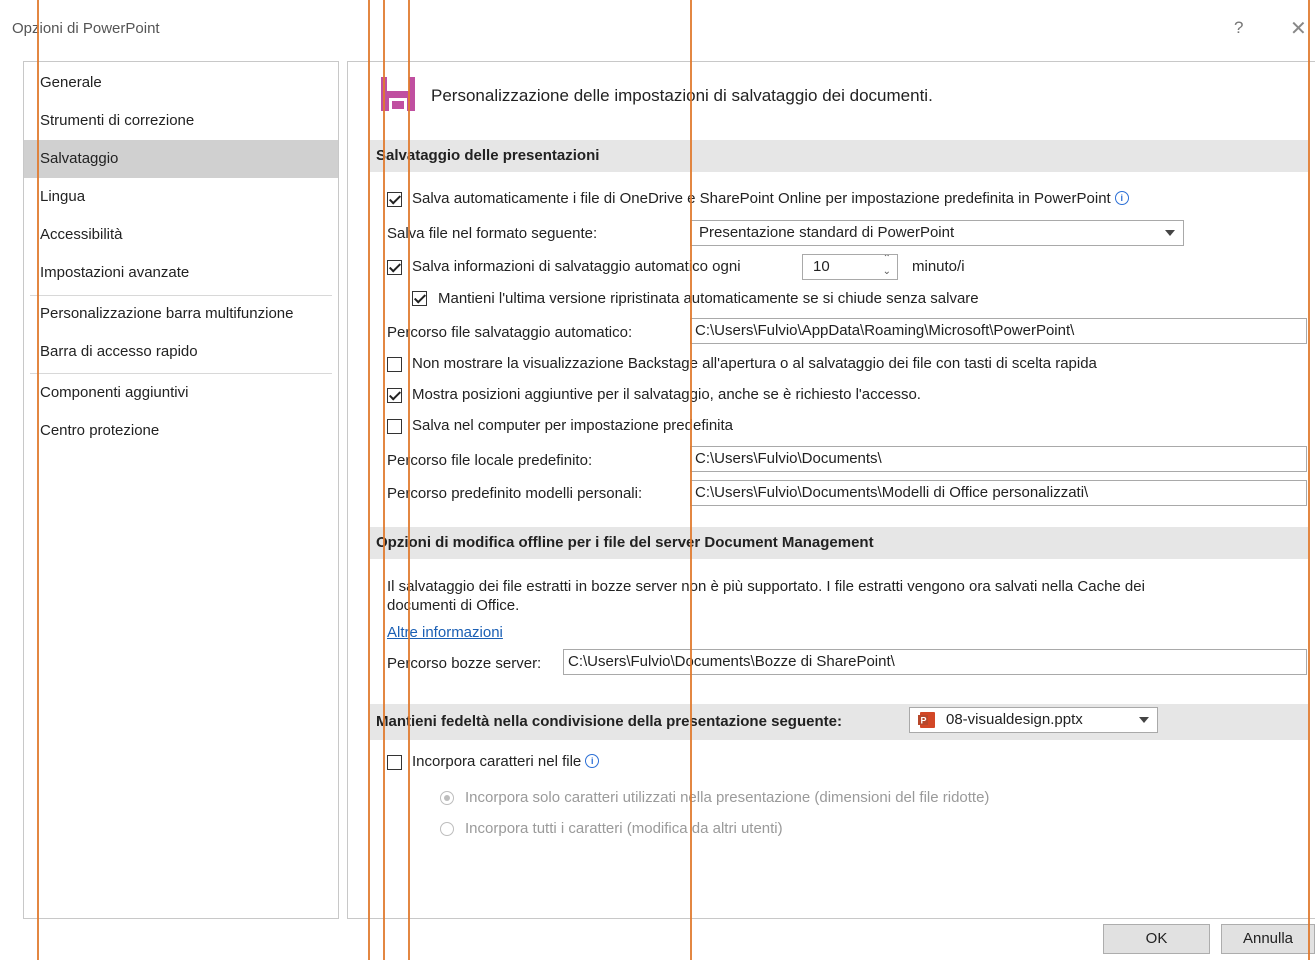 The image size is (1315, 960). I want to click on close-button: ✕, so click(1298, 28).